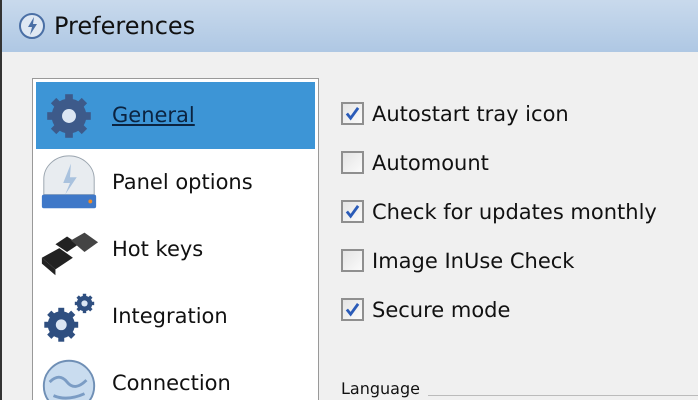 Image resolution: width=698 pixels, height=400 pixels. What do you see at coordinates (175, 115) in the screenshot?
I see `category-item: General` at bounding box center [175, 115].